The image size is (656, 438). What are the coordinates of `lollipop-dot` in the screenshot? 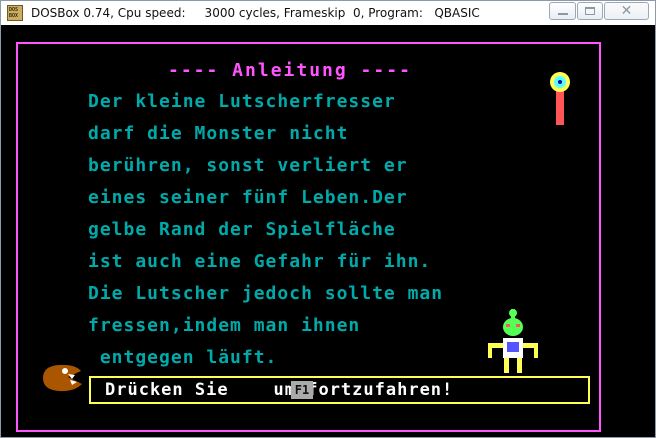 It's located at (560, 82).